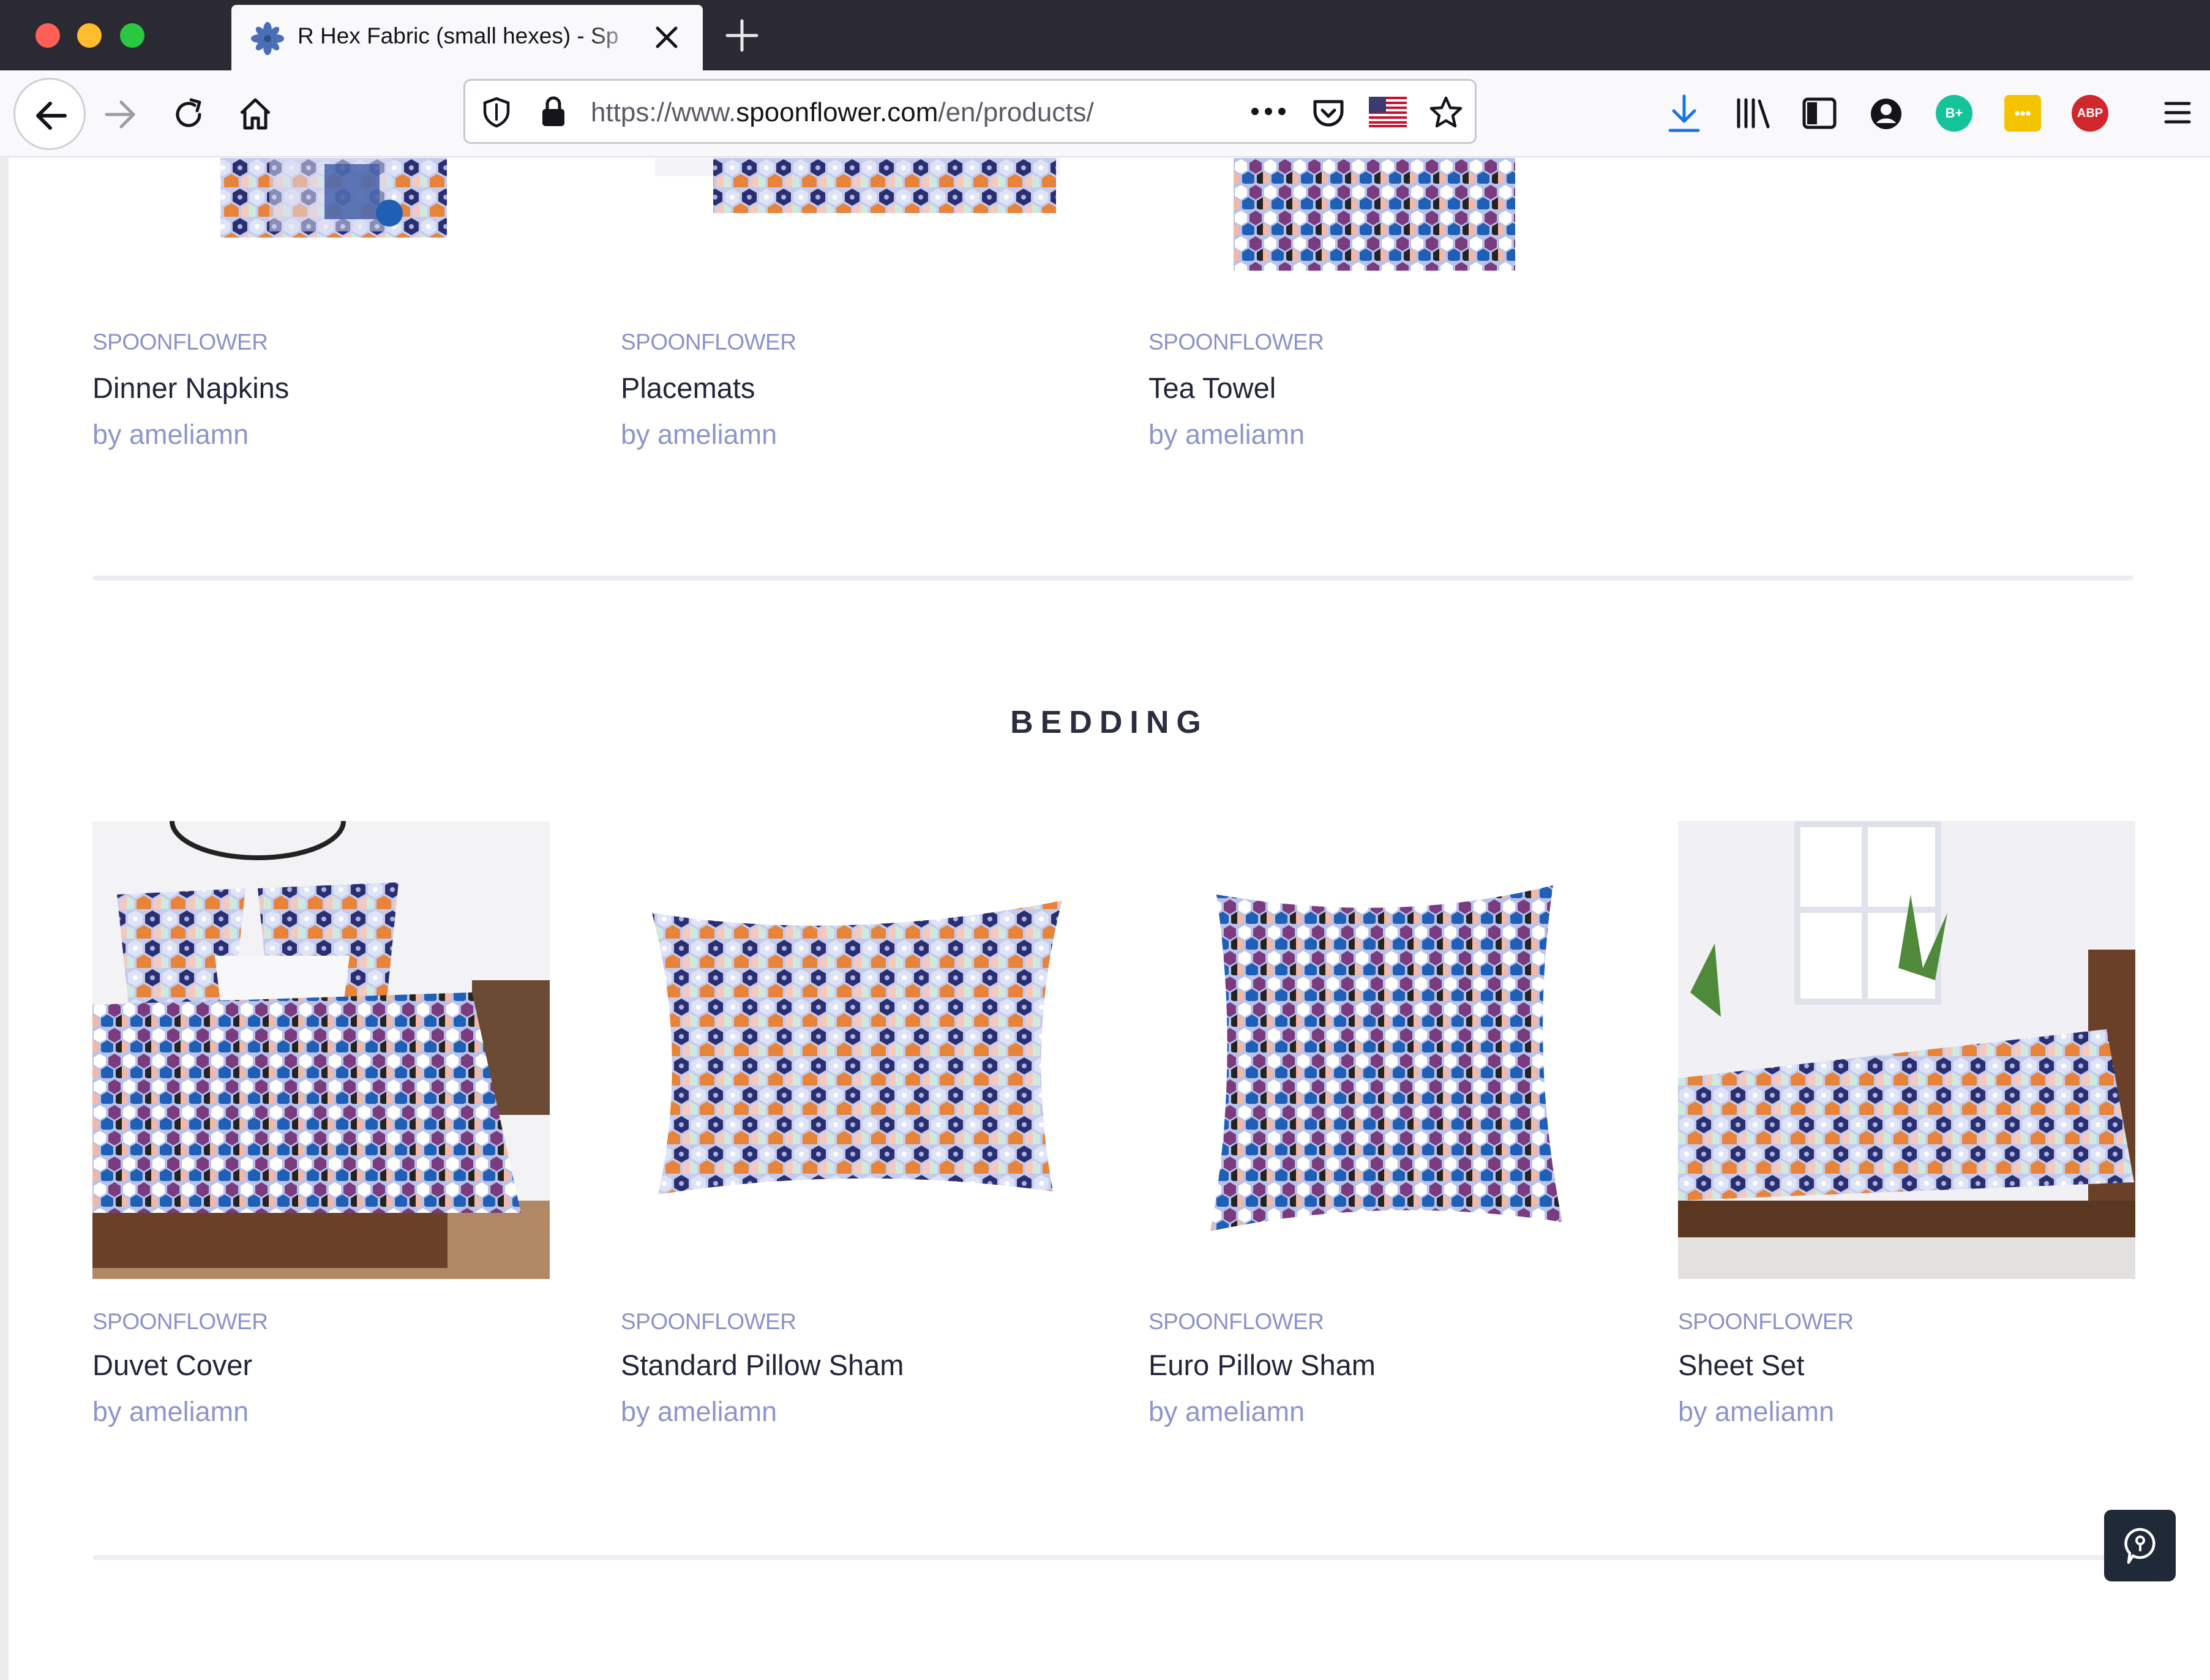 This screenshot has height=1680, width=2210. What do you see at coordinates (1105, 35) in the screenshot?
I see `browser-titlebar: R Hex Fabric (small hexes) - Sp` at bounding box center [1105, 35].